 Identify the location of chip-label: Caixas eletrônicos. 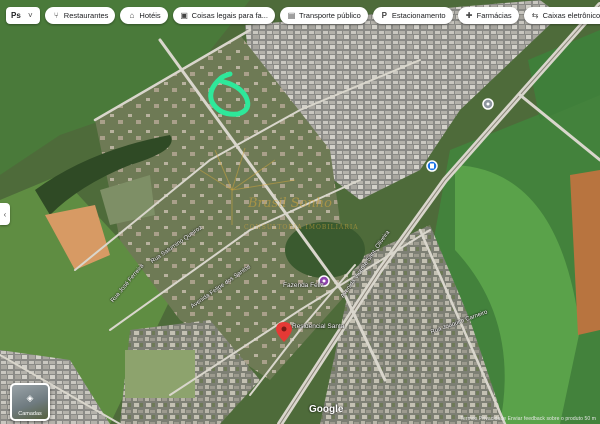
(571, 15).